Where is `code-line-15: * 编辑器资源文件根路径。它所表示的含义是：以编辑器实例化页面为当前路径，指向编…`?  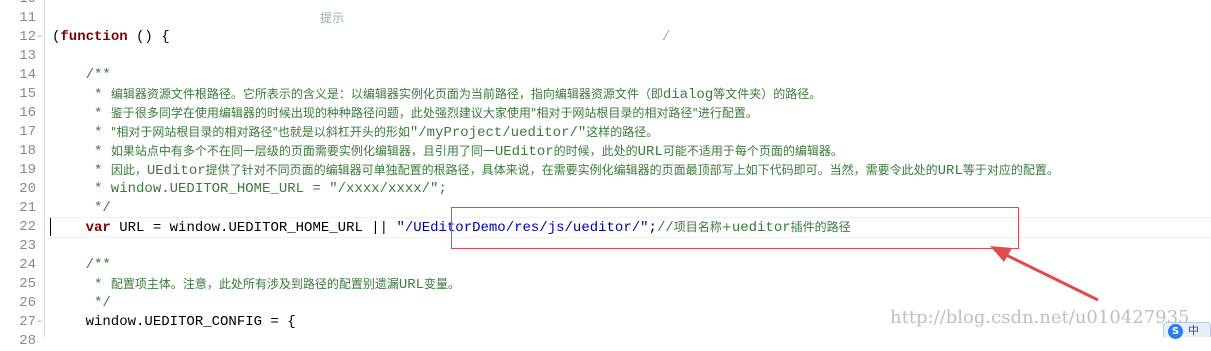 code-line-15: * 编辑器资源文件根路径。它所表示的含义是：以编辑器实例化页面为当前路径，指向编… is located at coordinates (436, 94).